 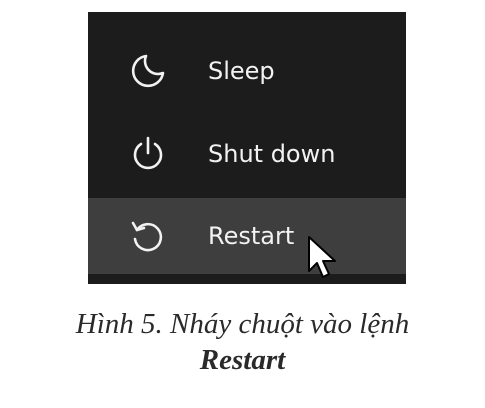 What do you see at coordinates (242, 324) in the screenshot?
I see `caption-line: Hình 5. Nháy chuột vào lệnh` at bounding box center [242, 324].